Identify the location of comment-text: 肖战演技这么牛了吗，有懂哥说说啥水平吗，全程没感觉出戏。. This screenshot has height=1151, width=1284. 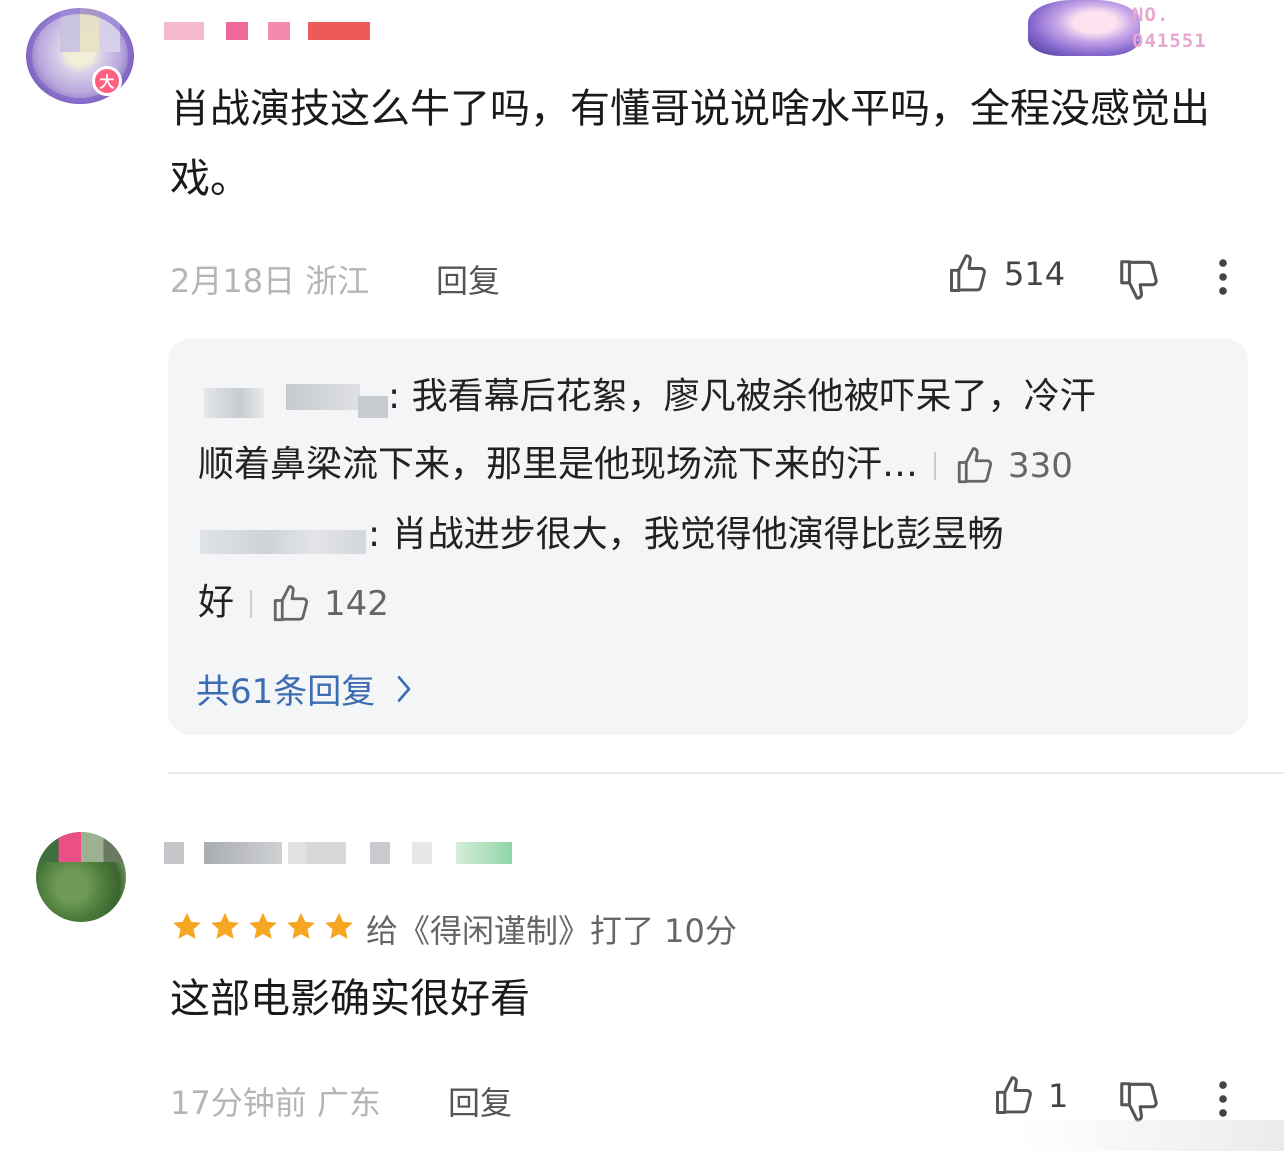
(690, 144).